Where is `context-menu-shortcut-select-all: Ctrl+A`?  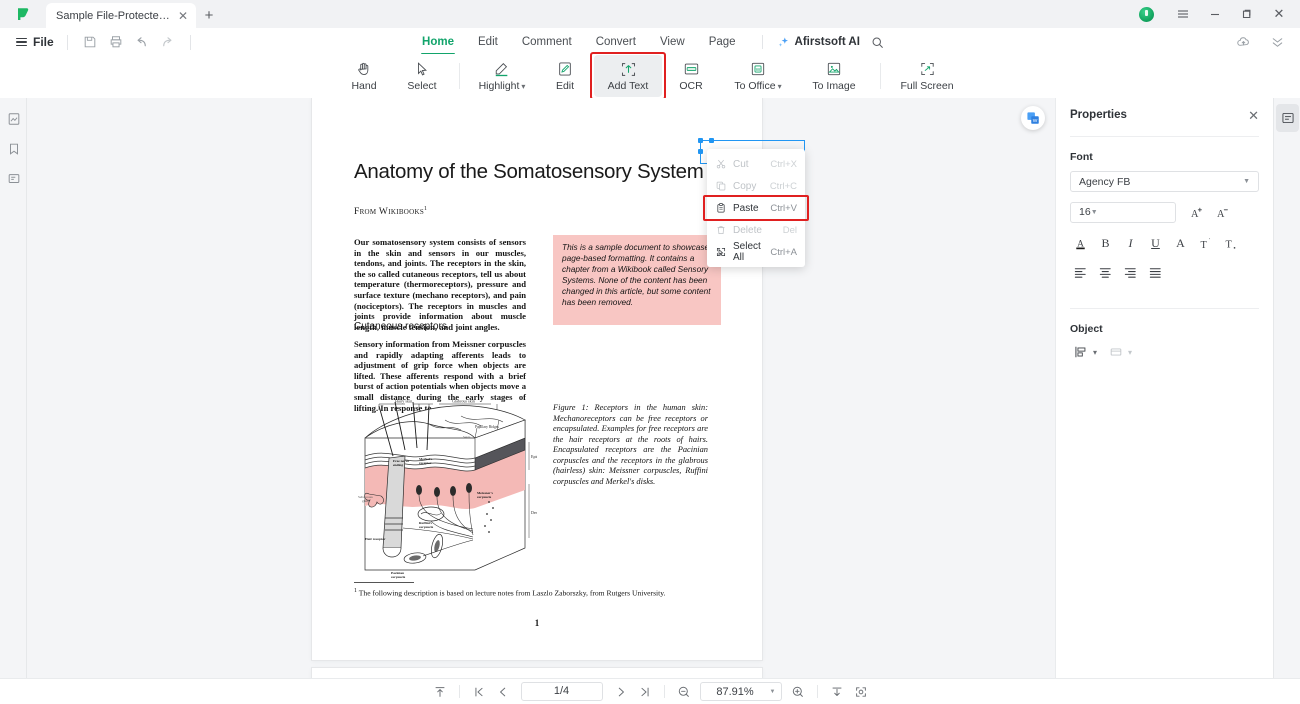 context-menu-shortcut-select-all: Ctrl+A is located at coordinates (783, 252).